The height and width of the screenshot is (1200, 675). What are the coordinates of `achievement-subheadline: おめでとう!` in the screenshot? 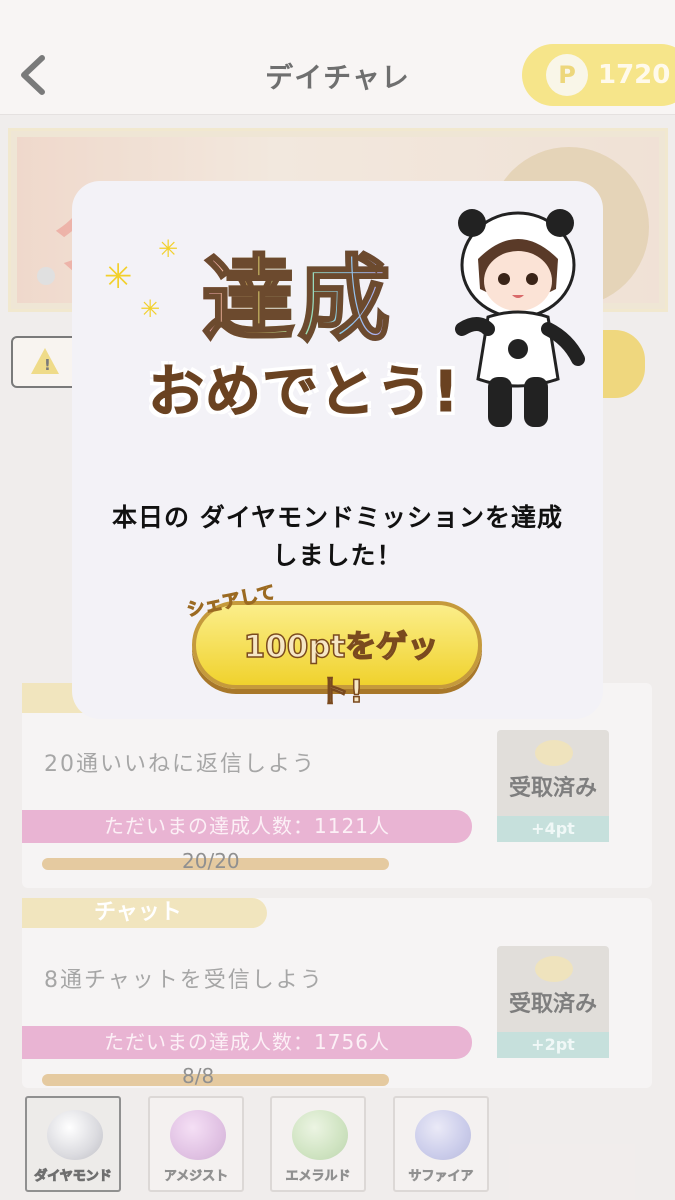 It's located at (304, 393).